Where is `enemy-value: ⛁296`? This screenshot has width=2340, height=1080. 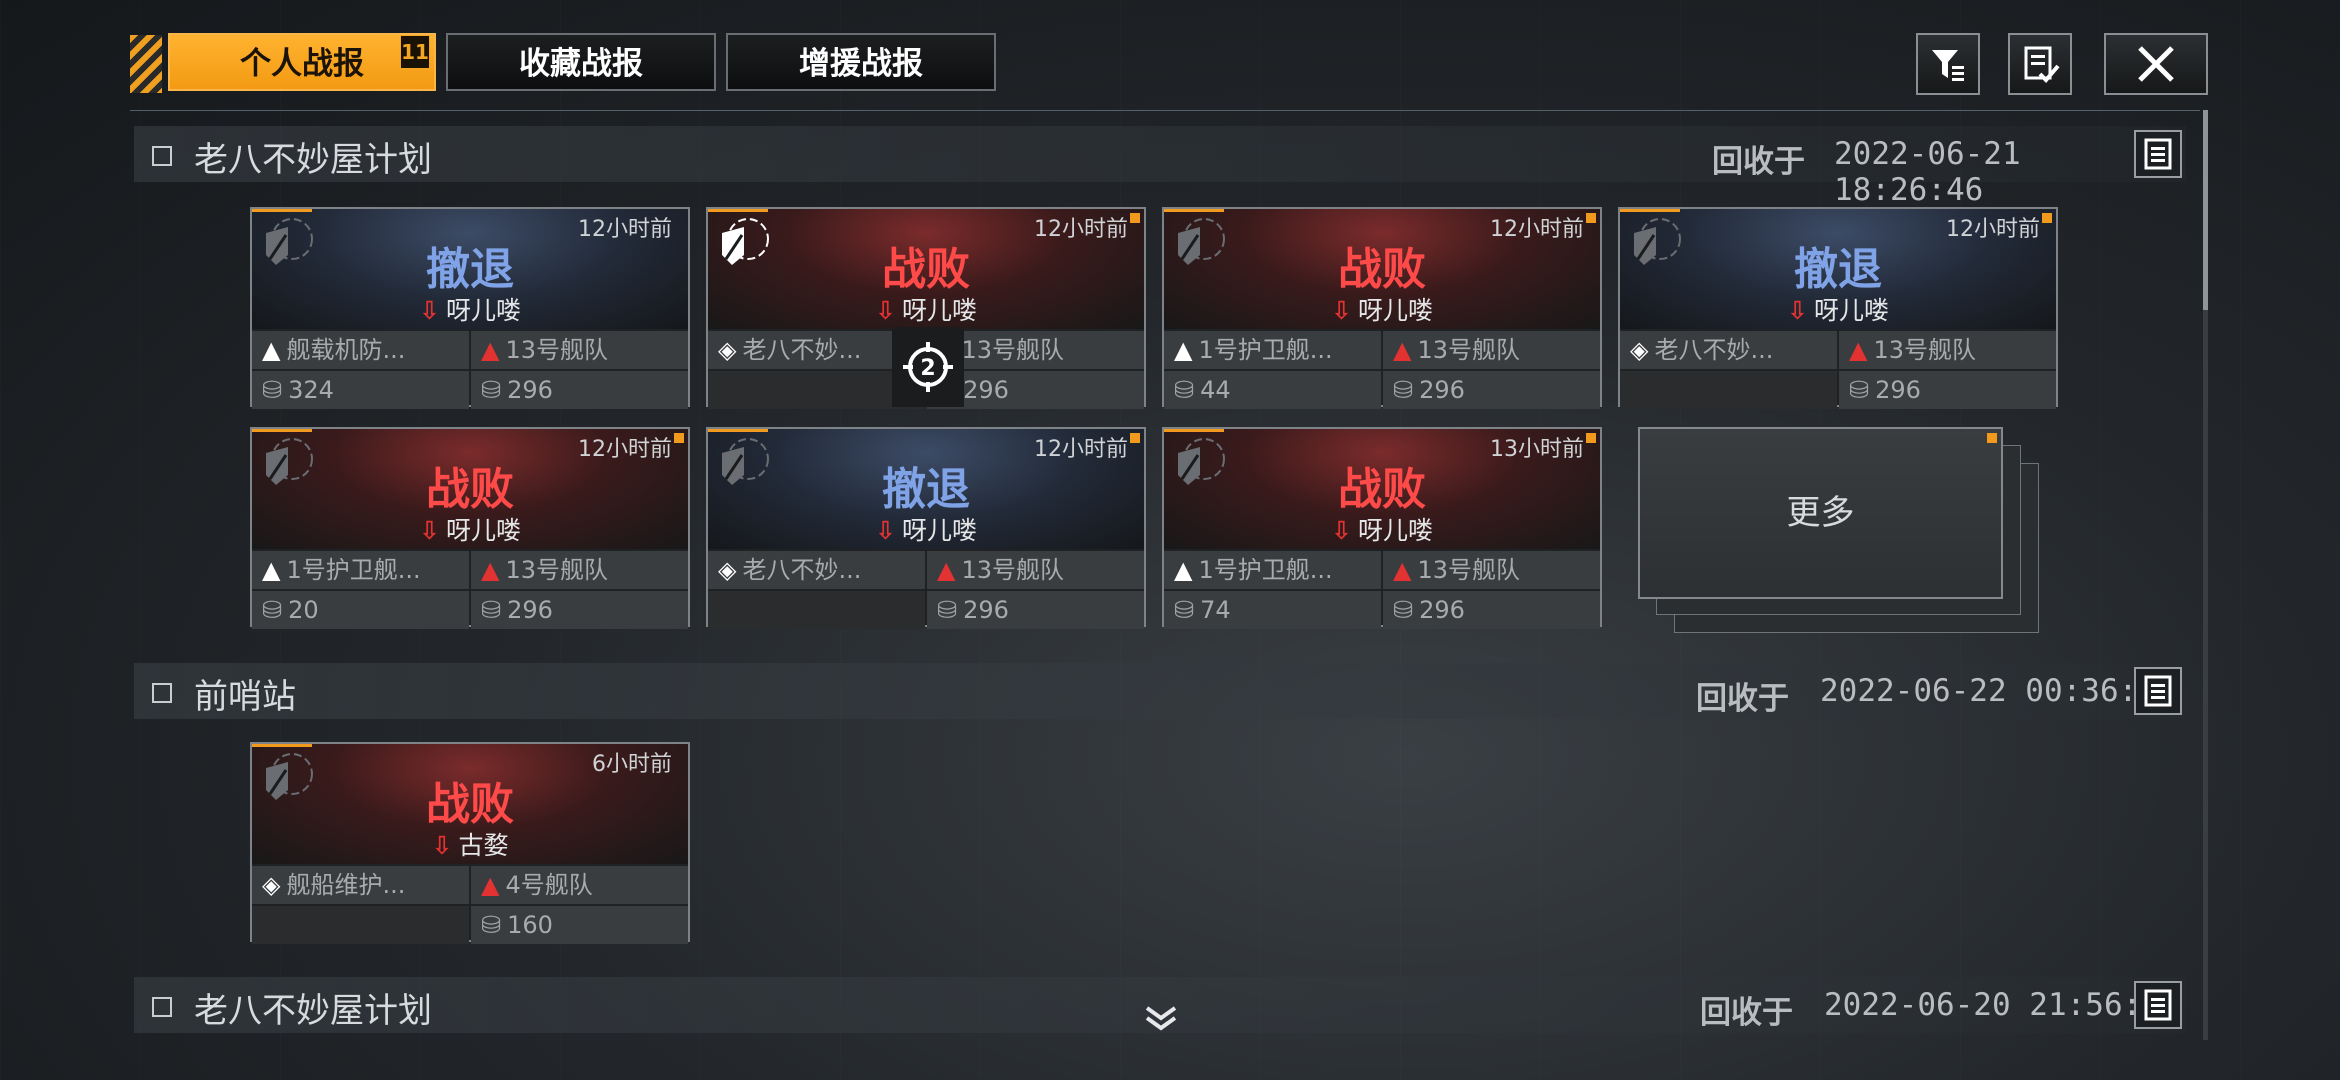 enemy-value: ⛁296 is located at coordinates (1947, 390).